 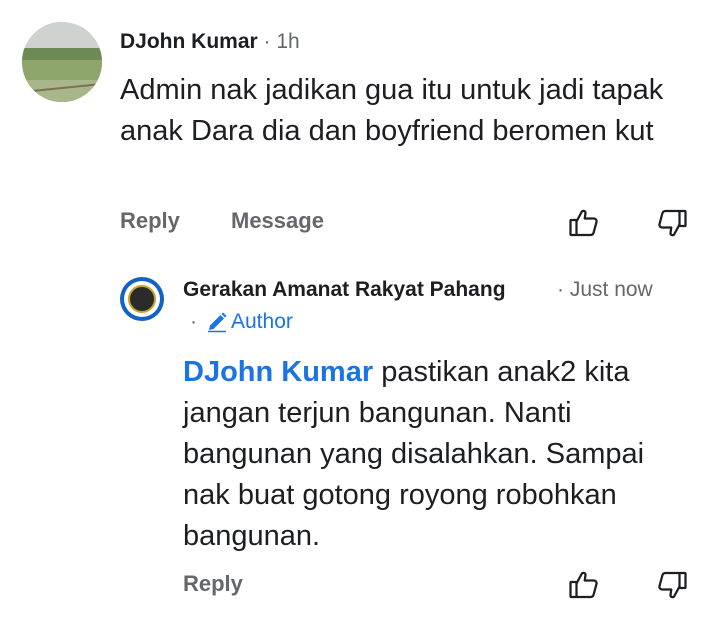 I want to click on message-button: Message, so click(x=277, y=221).